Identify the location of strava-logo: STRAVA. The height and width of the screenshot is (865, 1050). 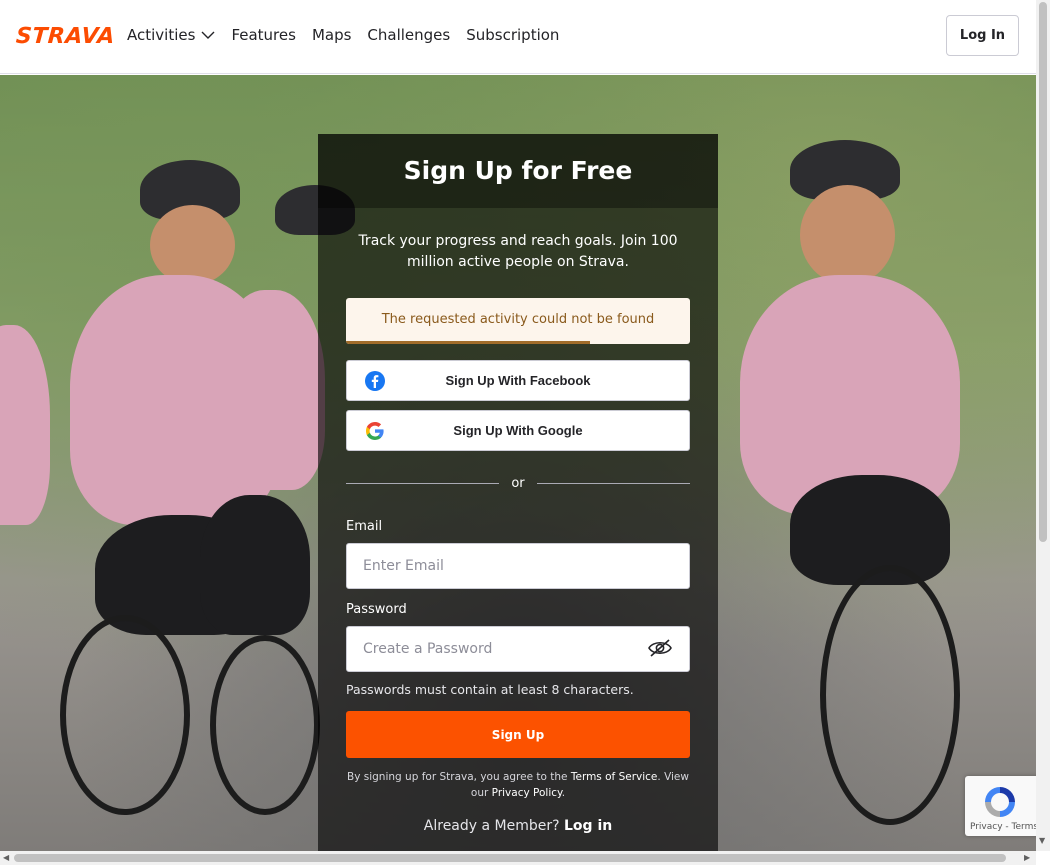
(65, 36).